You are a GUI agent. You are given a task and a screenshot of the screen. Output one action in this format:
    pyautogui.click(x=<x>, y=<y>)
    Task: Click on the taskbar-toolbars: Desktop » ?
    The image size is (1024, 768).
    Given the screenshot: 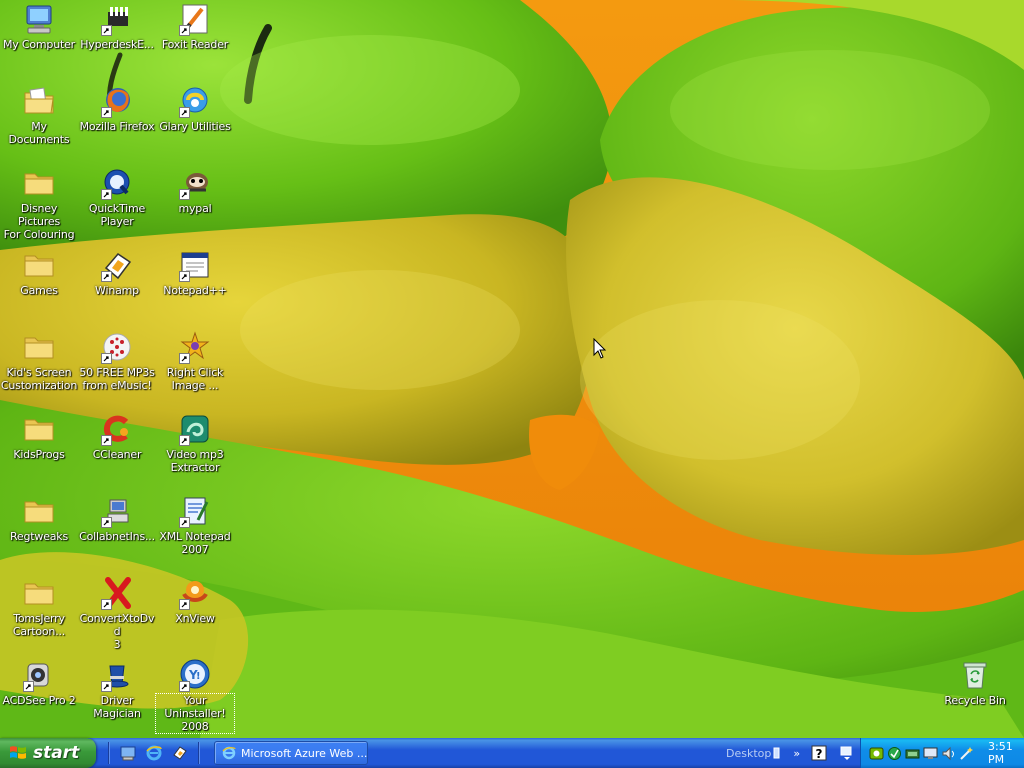 What is the action you would take?
    pyautogui.click(x=791, y=753)
    